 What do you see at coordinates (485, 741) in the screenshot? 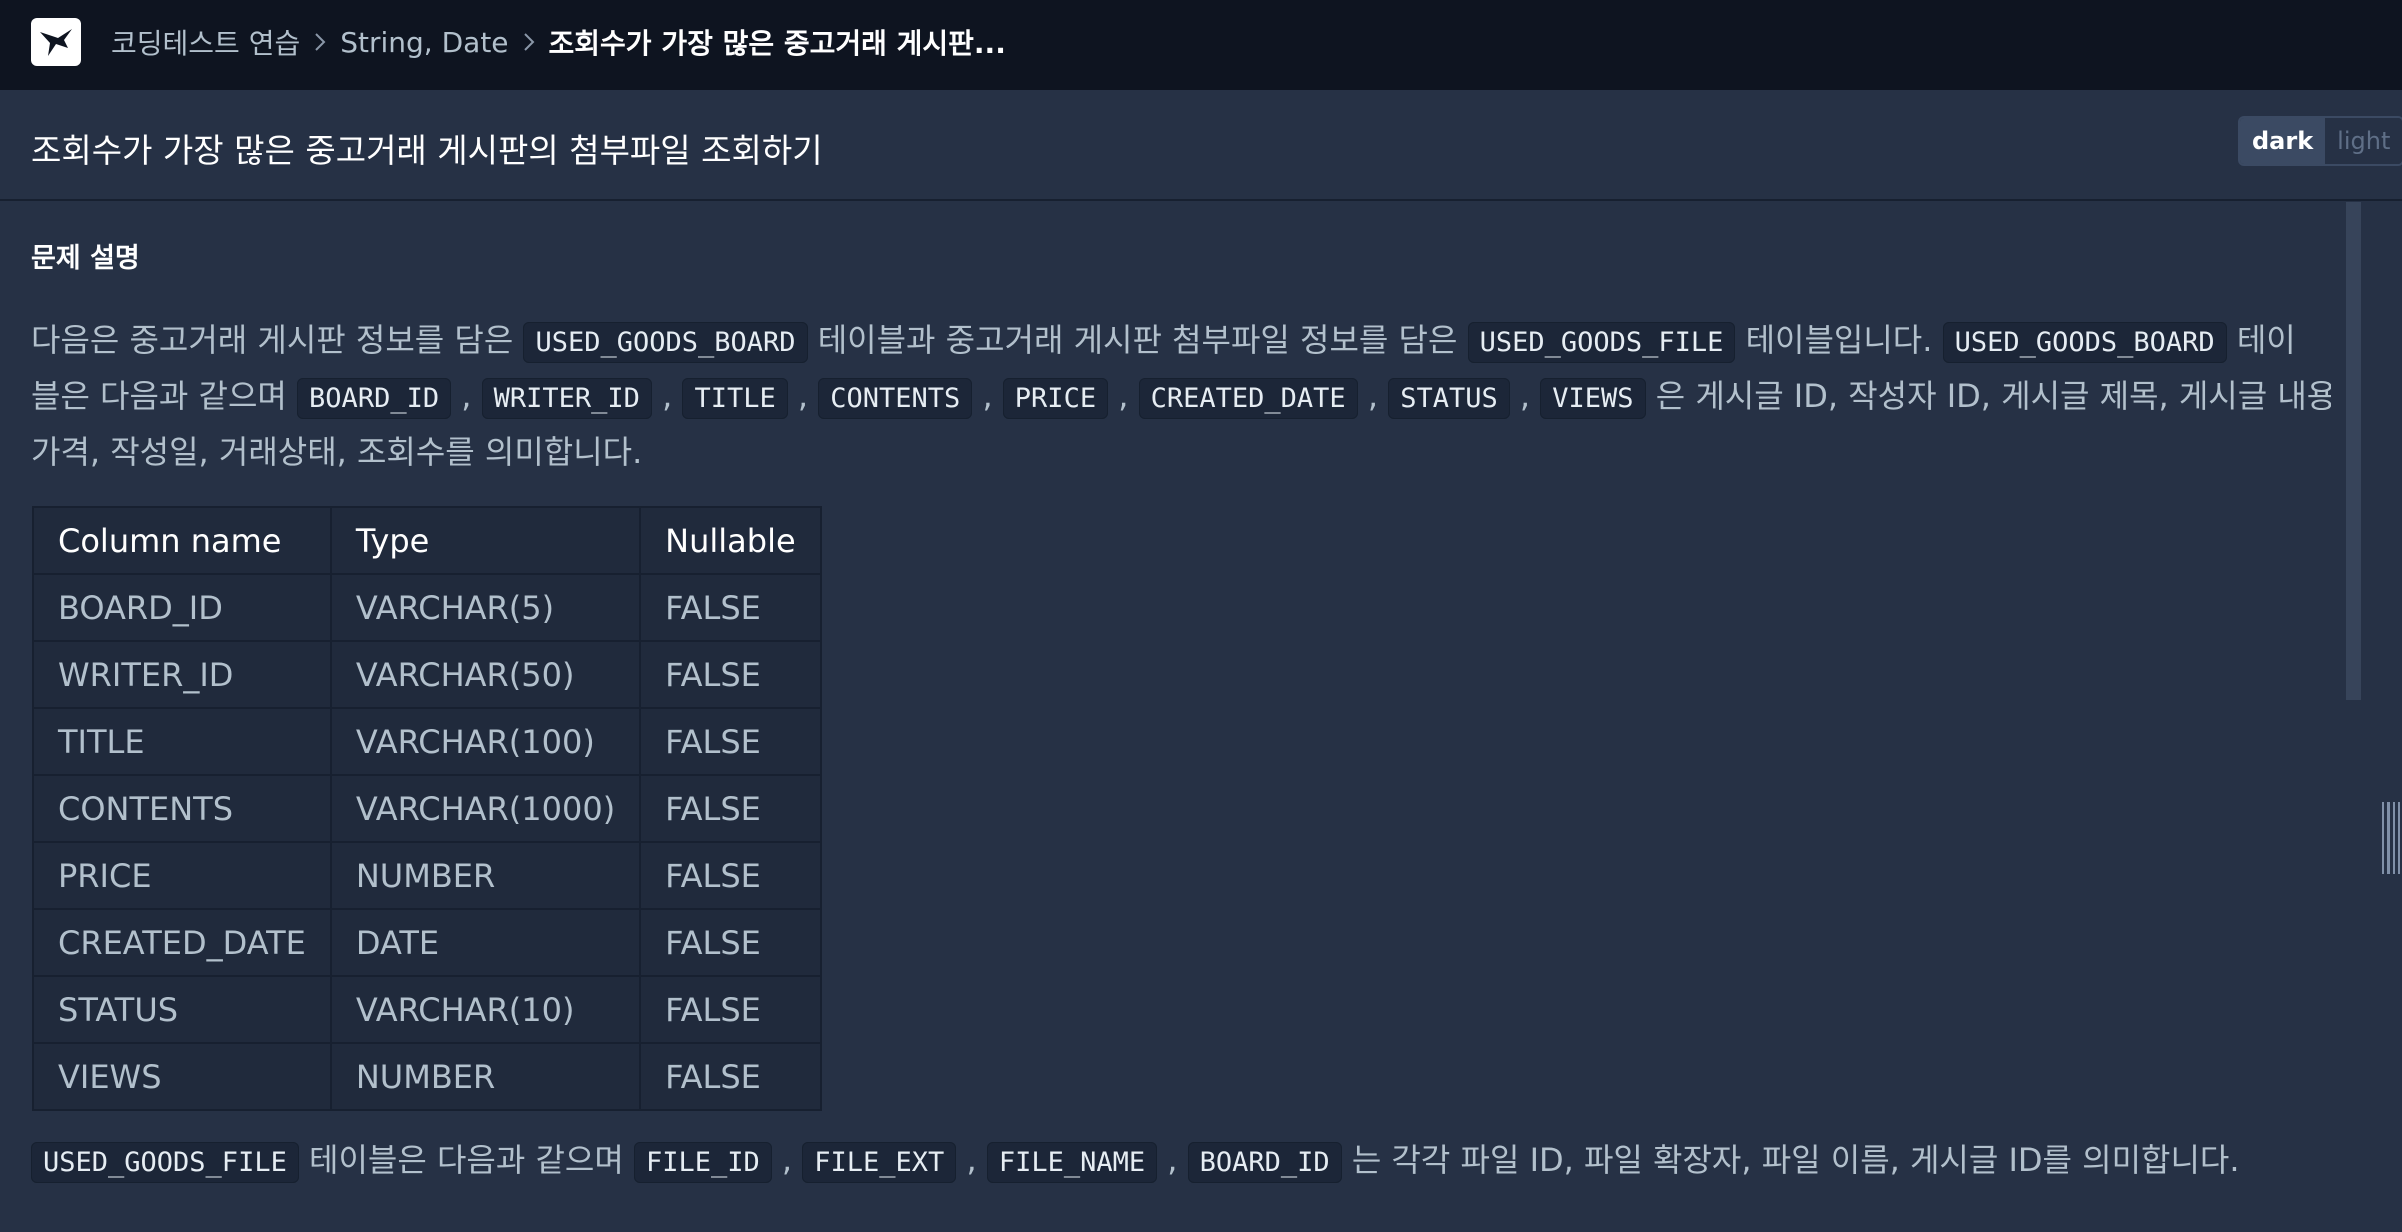
I see `table-cell: VARCHAR(100)` at bounding box center [485, 741].